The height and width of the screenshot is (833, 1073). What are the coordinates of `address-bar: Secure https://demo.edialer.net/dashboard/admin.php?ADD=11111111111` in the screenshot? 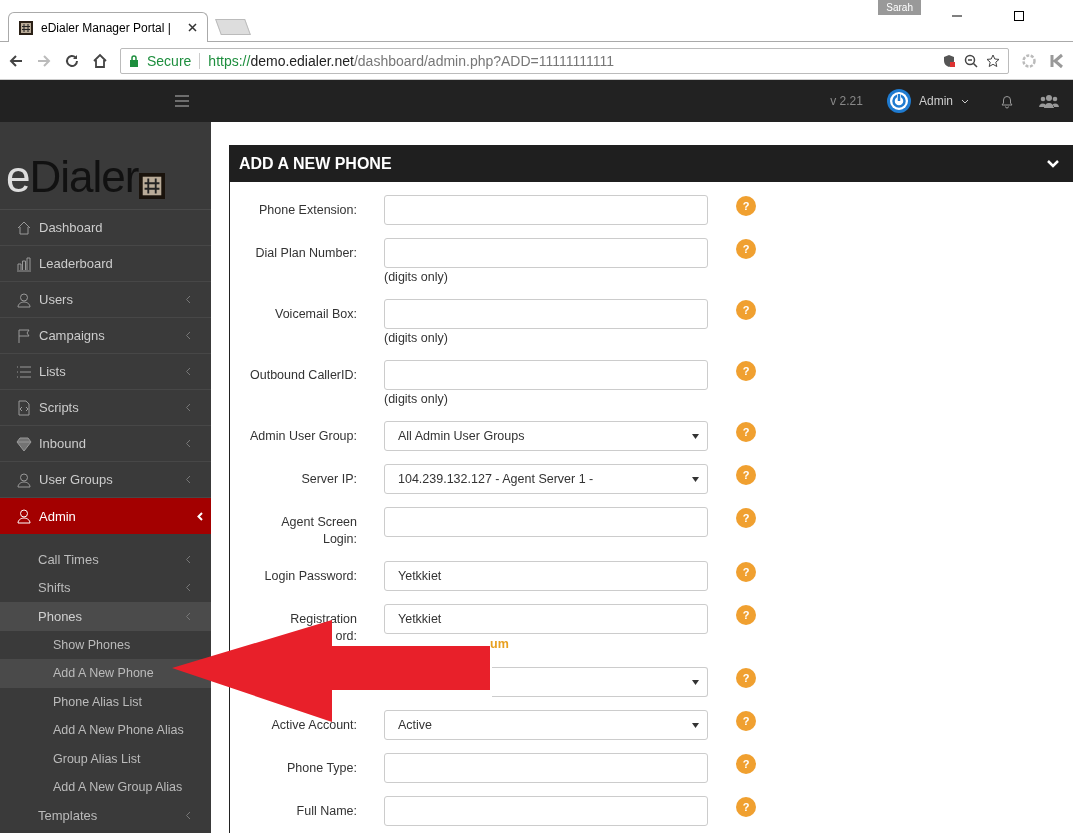 It's located at (564, 60).